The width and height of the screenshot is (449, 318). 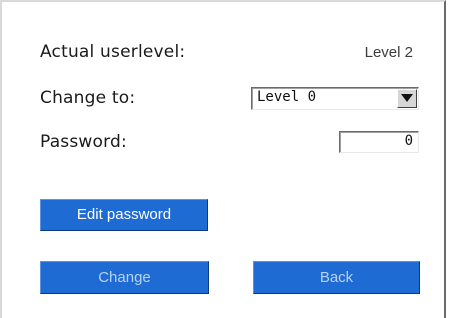 What do you see at coordinates (287, 97) in the screenshot?
I see `userlevel-select-value: Level 0` at bounding box center [287, 97].